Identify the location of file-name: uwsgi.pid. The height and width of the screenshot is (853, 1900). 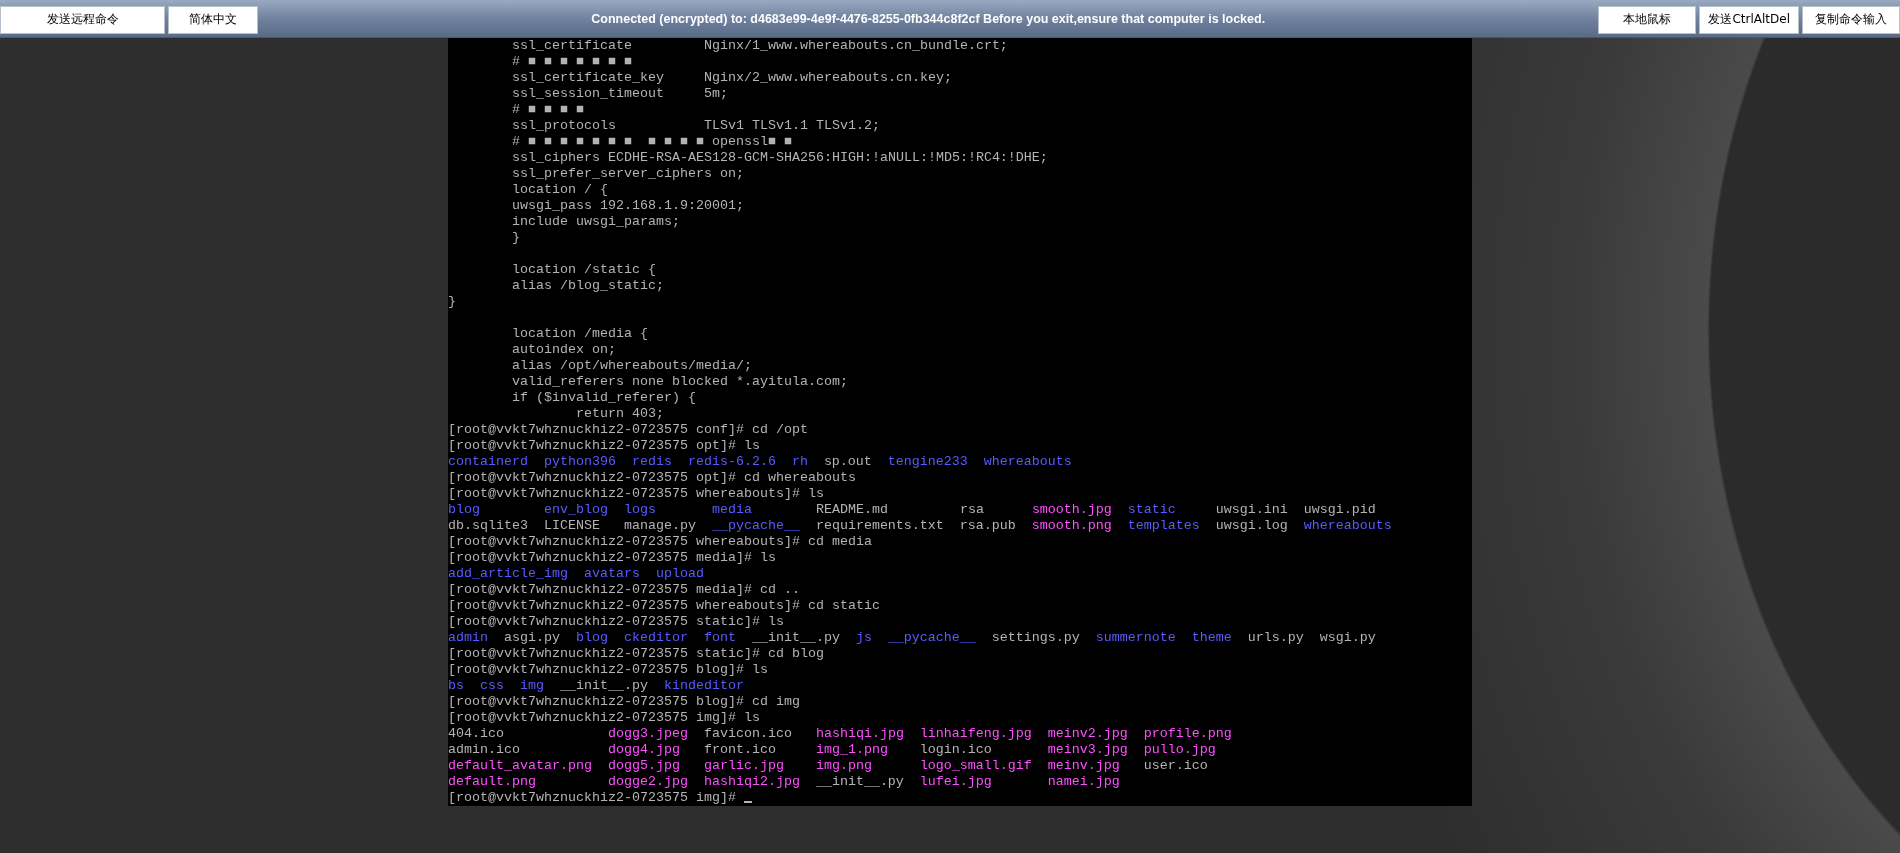
(1339, 510).